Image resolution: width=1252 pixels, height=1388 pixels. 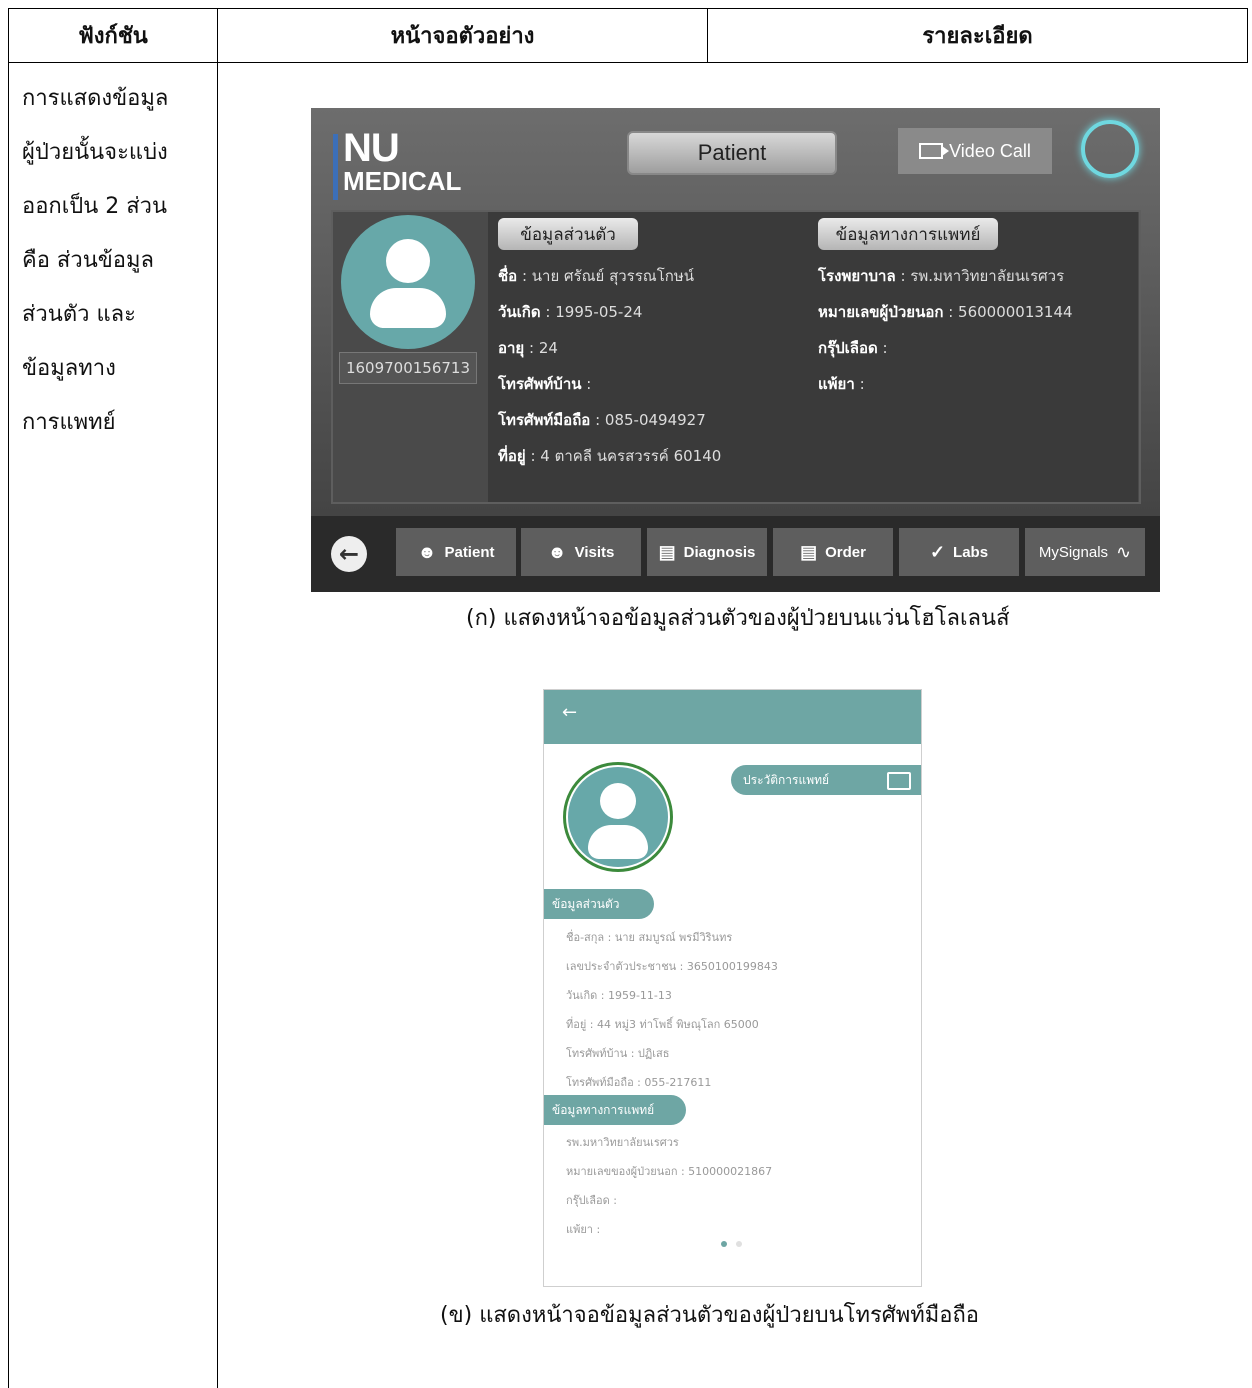 What do you see at coordinates (1247, 35) in the screenshot?
I see `table-border-right` at bounding box center [1247, 35].